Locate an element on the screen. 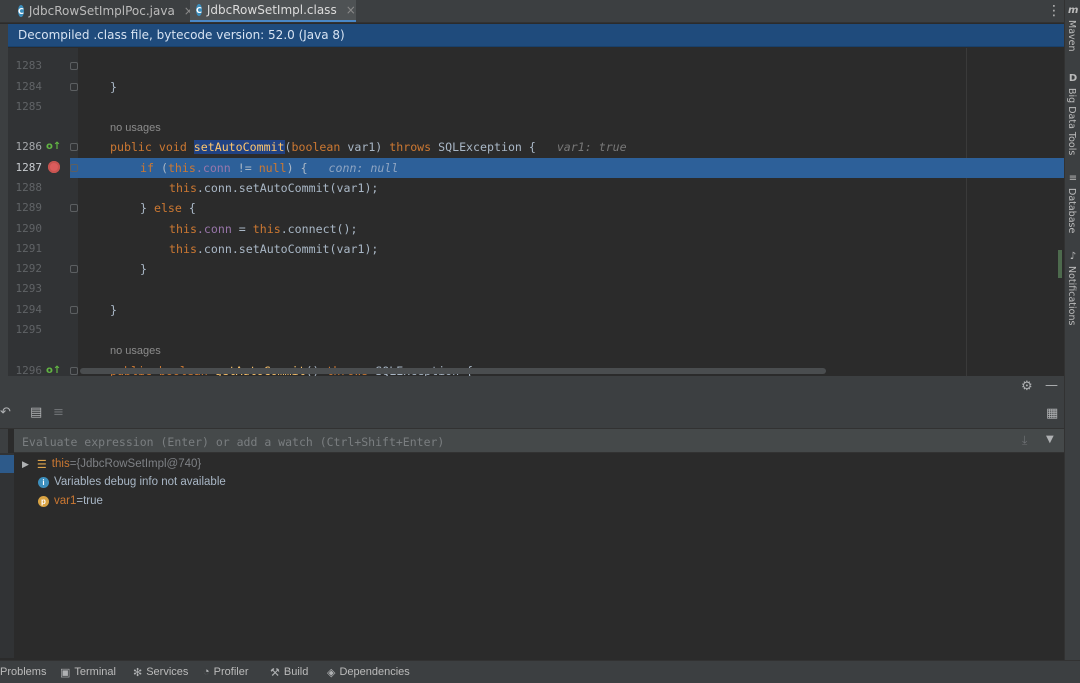  build-hammer-icon: ⚒ is located at coordinates (275, 672).